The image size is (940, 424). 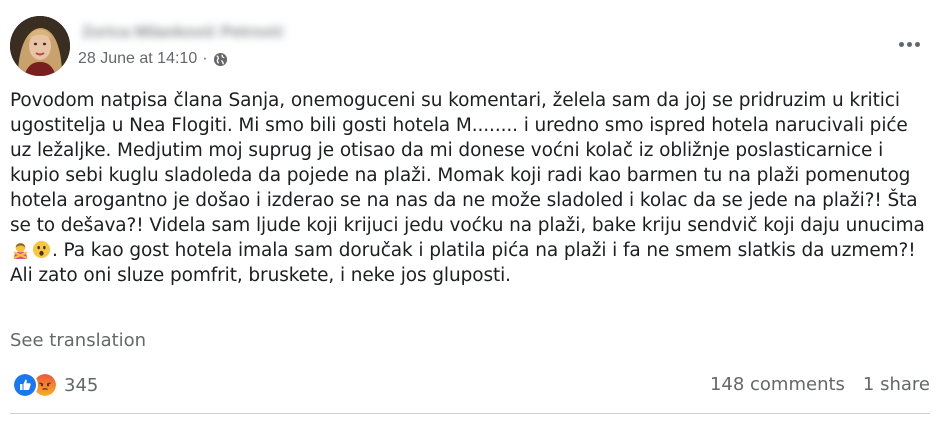 I want to click on avatar, so click(x=40, y=46).